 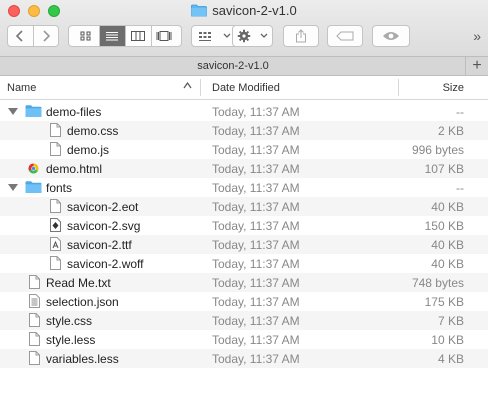 I want to click on nav-buttons, so click(x=33, y=36).